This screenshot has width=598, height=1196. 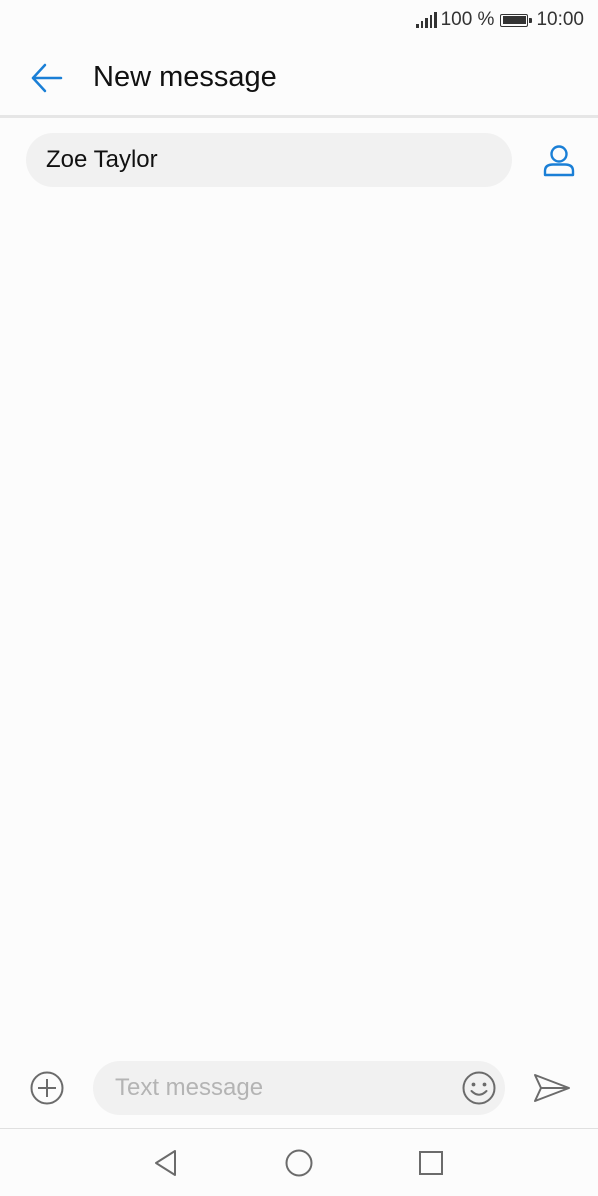 What do you see at coordinates (560, 19) in the screenshot?
I see `status-time: 10:00` at bounding box center [560, 19].